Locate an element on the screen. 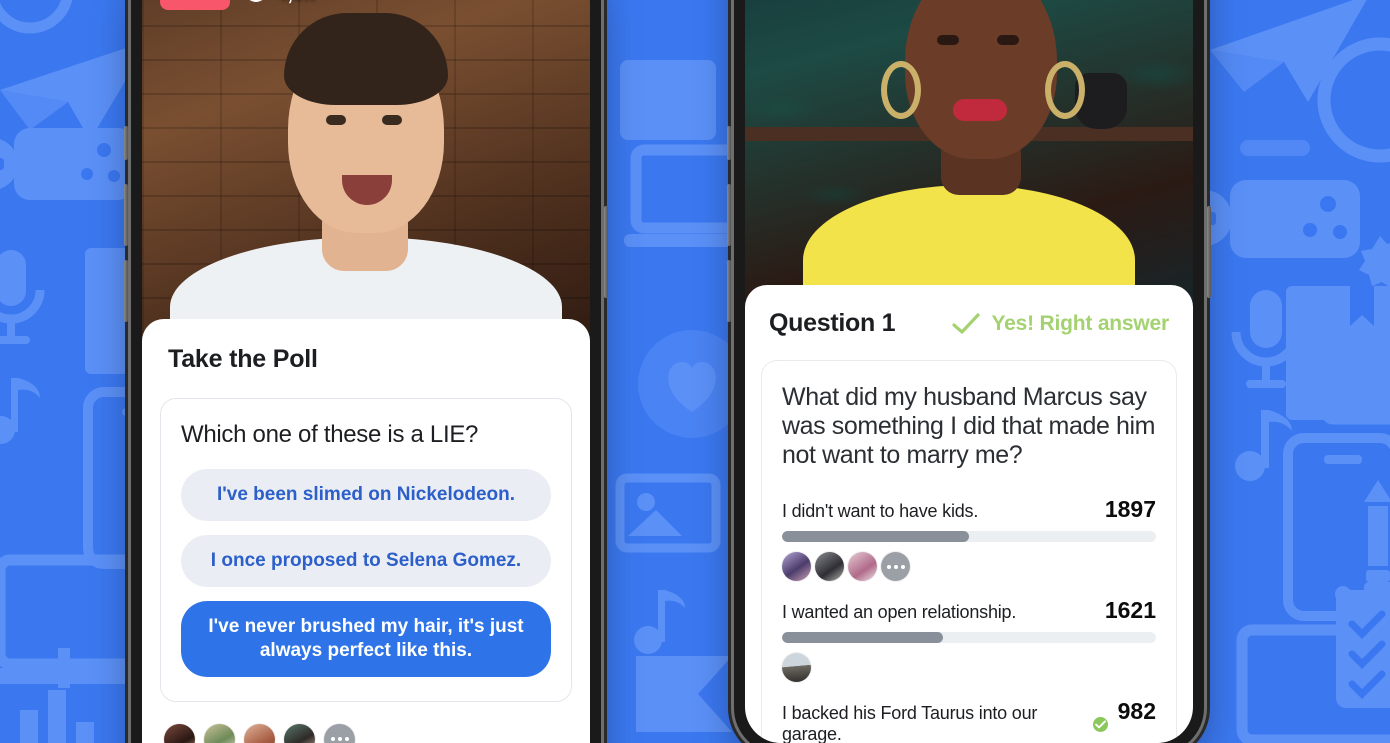  quiz-answer-head: I wanted an open relationship. 1621 is located at coordinates (969, 610).